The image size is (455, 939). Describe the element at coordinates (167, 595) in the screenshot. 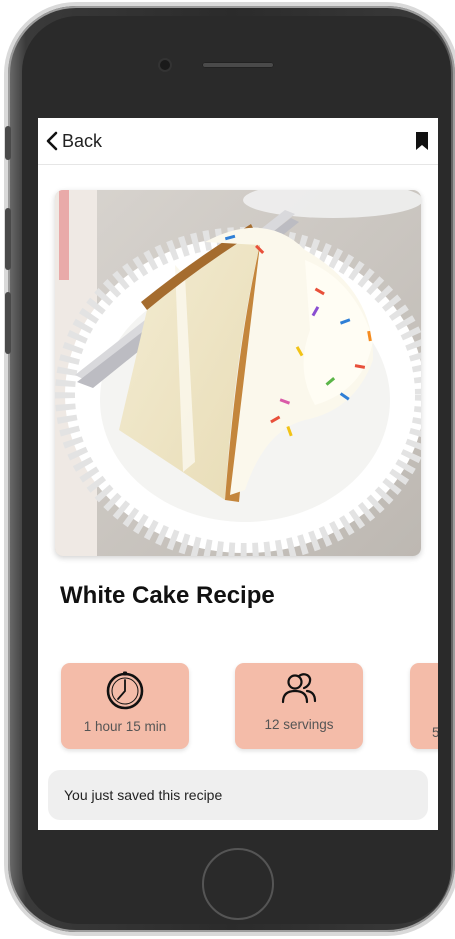

I see `recipe-title: White Cake Recipe` at that location.